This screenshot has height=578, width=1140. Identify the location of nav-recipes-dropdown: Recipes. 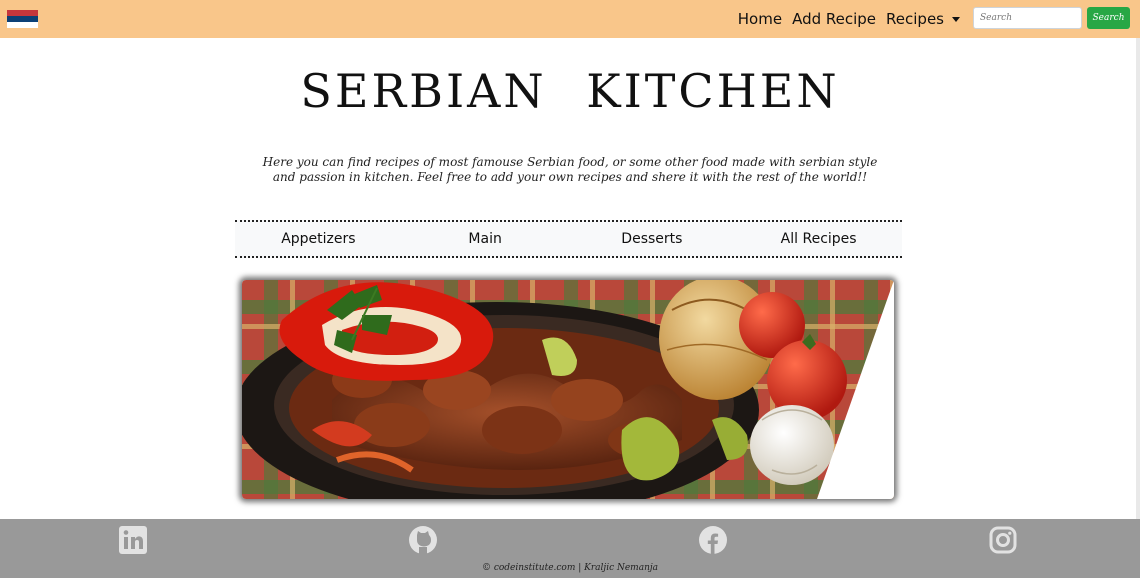
(924, 19).